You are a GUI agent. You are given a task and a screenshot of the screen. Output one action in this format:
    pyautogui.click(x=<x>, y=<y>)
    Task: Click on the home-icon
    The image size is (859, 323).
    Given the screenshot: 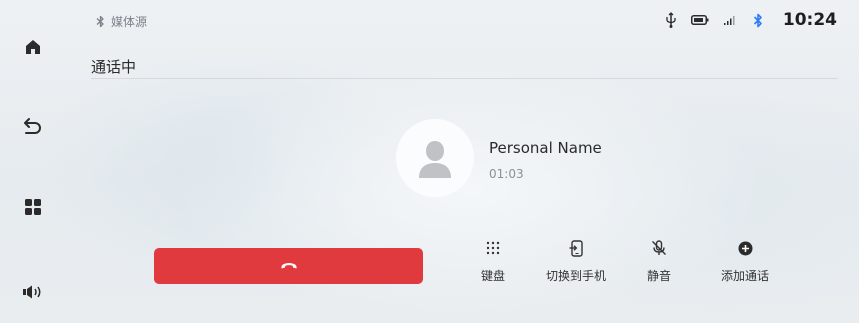 What is the action you would take?
    pyautogui.click(x=33, y=47)
    